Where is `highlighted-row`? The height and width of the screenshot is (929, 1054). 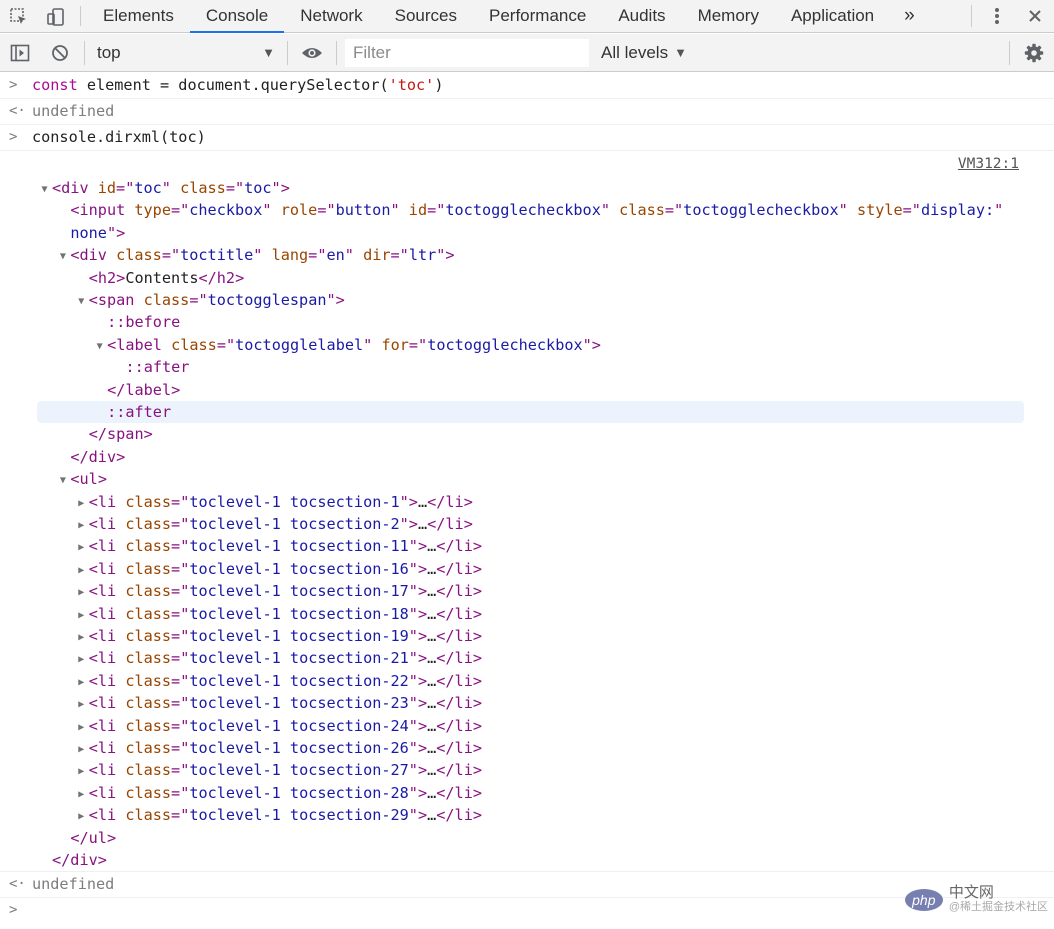 highlighted-row is located at coordinates (530, 412).